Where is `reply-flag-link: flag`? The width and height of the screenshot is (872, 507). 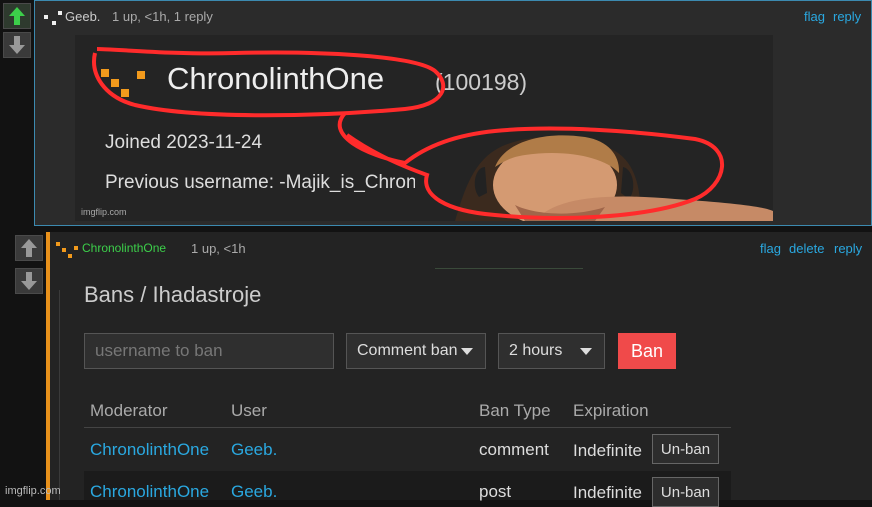 reply-flag-link: flag is located at coordinates (770, 248).